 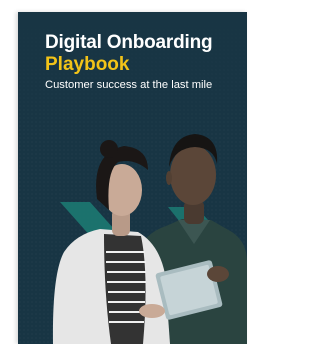 What do you see at coordinates (129, 85) in the screenshot?
I see `cover-subtitle: Customer success at the last mile` at bounding box center [129, 85].